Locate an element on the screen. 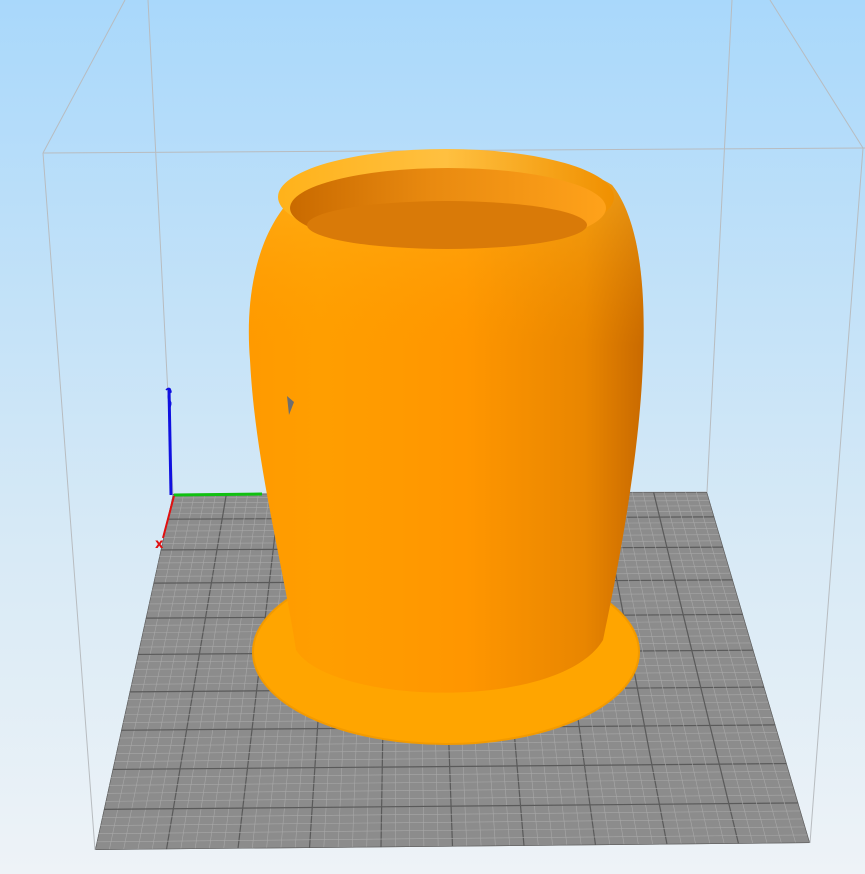 This screenshot has width=865, height=874. model-inner-floor is located at coordinates (447, 225).